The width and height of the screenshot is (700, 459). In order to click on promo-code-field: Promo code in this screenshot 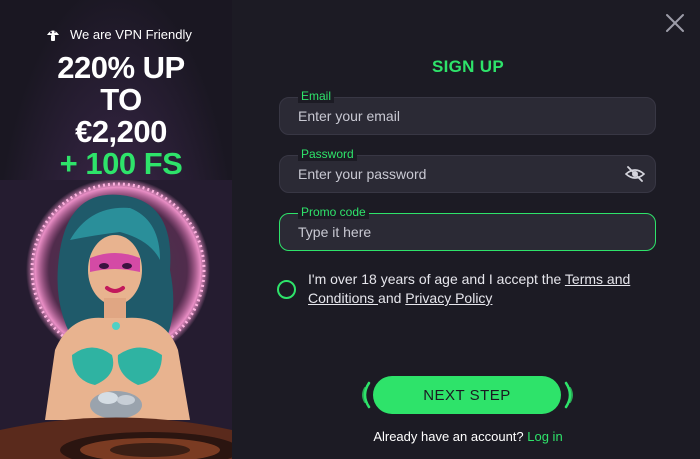, I will do `click(467, 228)`.